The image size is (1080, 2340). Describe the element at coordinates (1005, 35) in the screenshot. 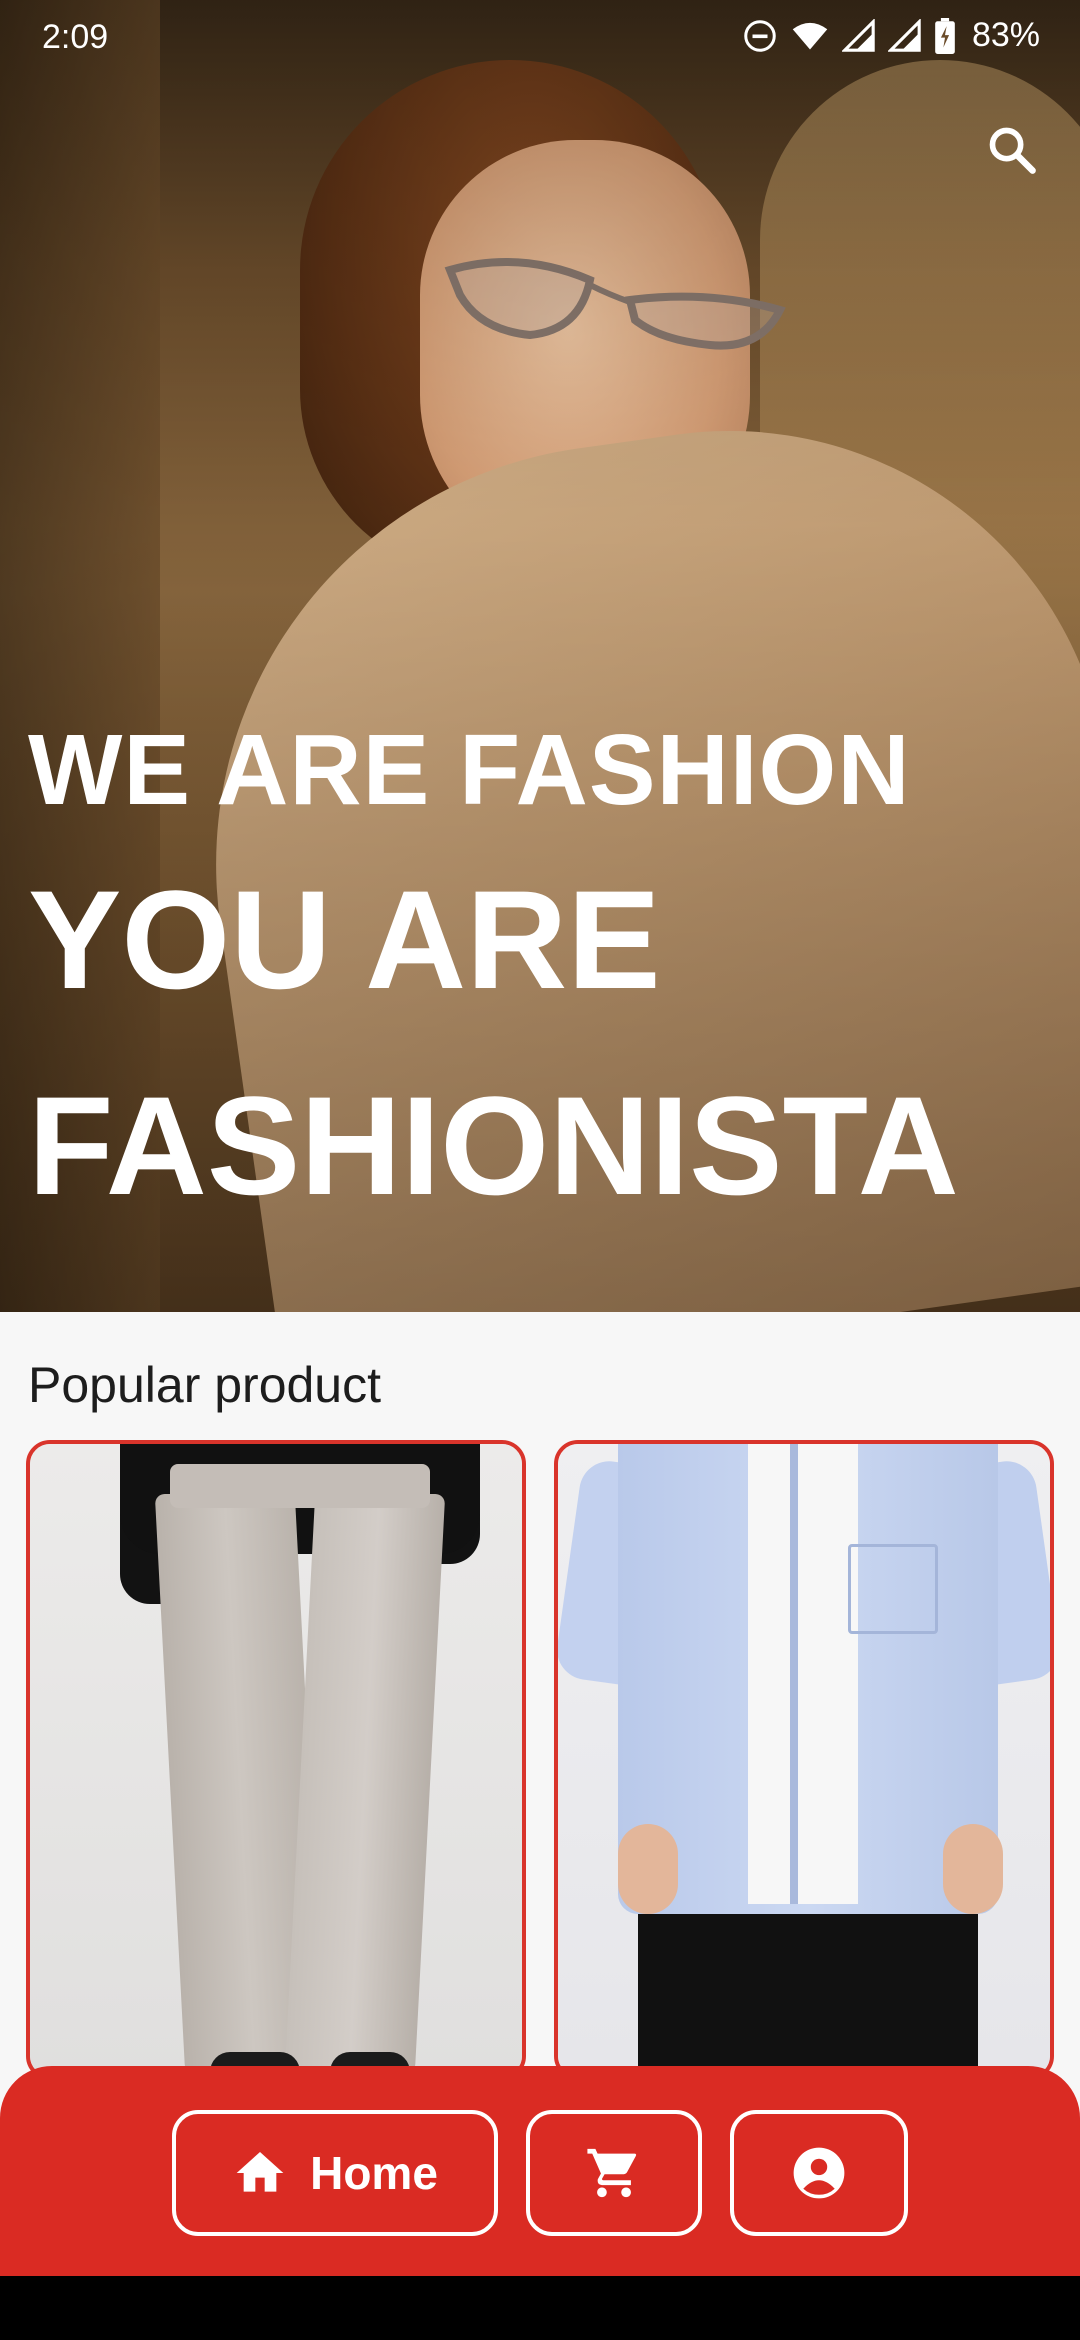

I see `battery-percent: 83%` at that location.